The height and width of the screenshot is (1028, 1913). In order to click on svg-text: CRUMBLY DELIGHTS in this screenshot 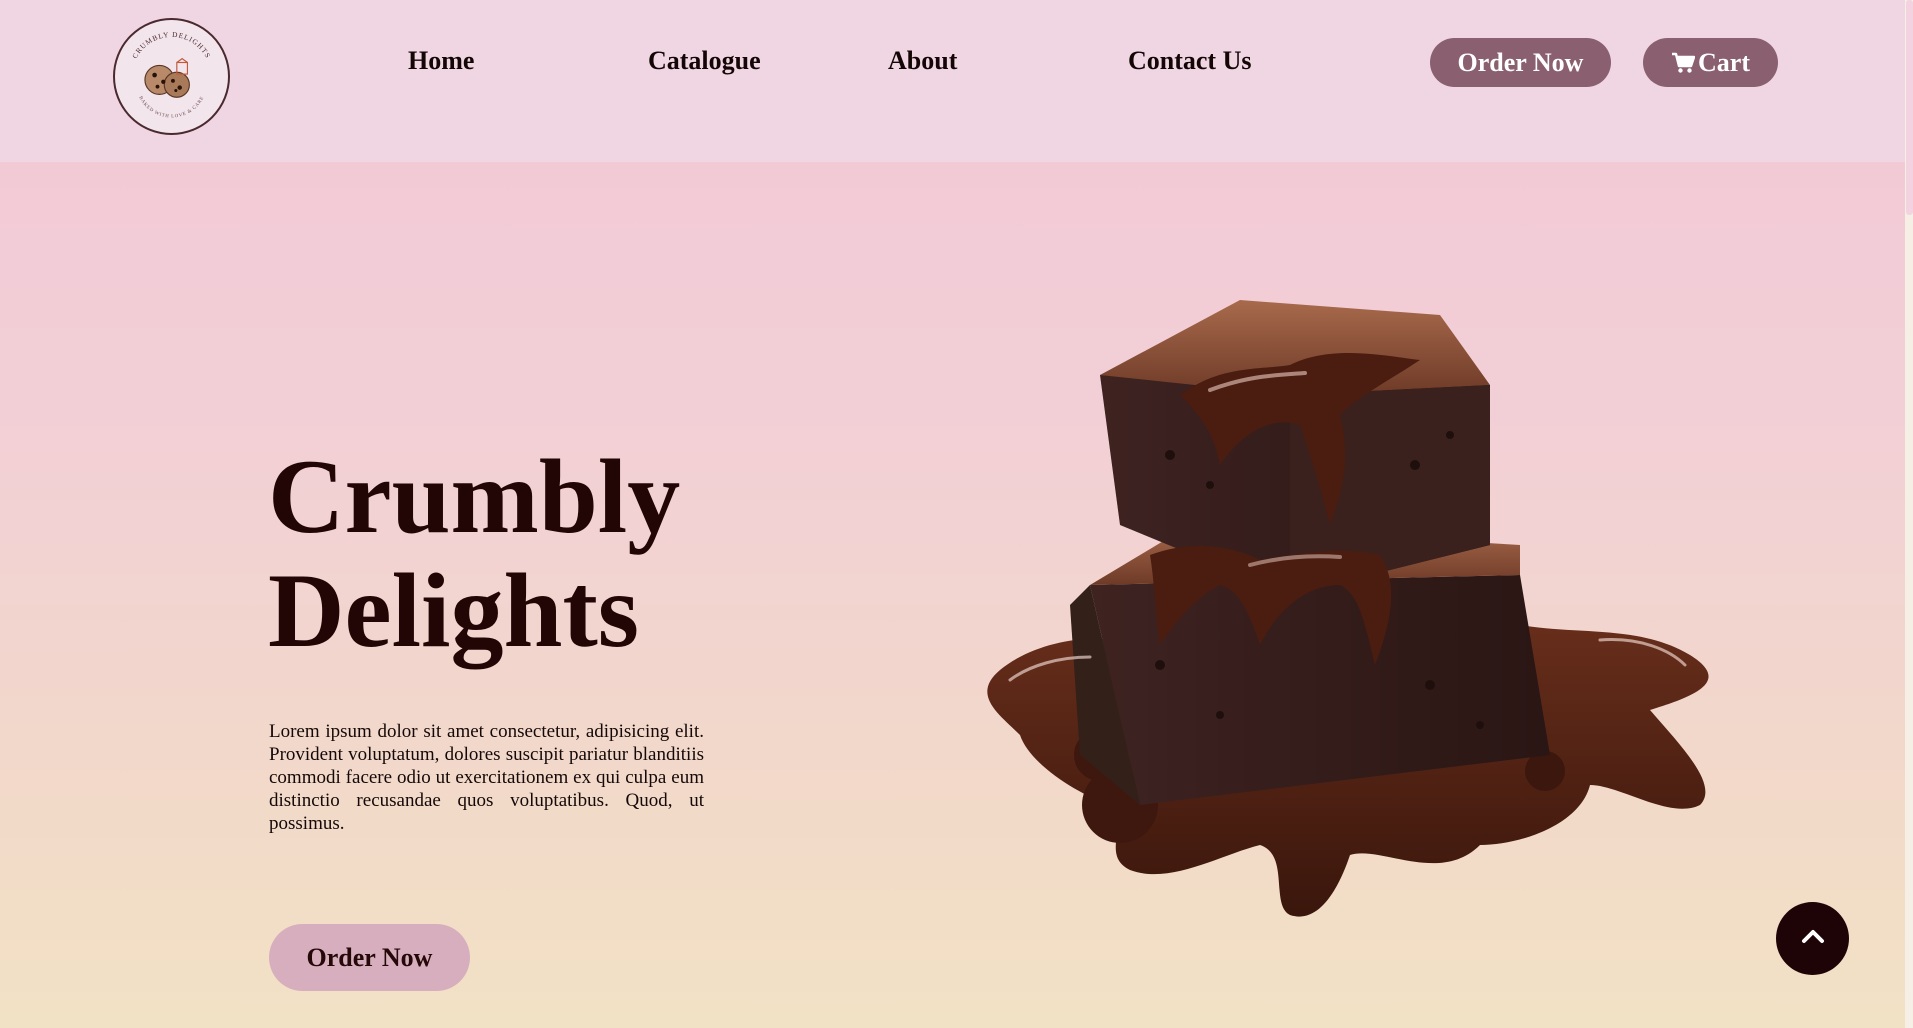, I will do `click(171, 45)`.